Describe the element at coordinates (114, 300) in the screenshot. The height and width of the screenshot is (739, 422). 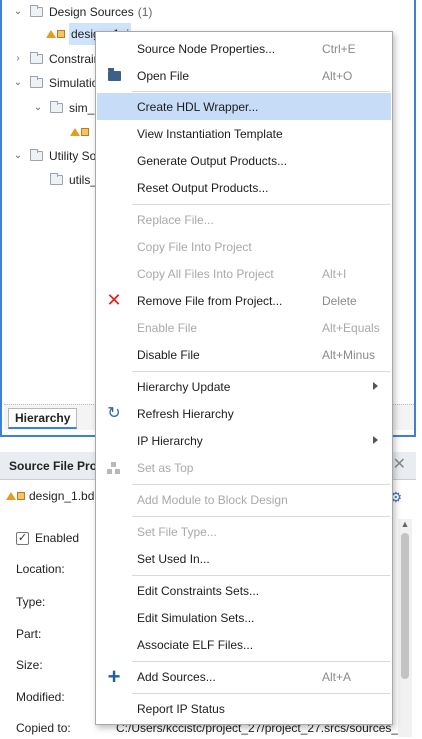
I see `red-x-icon: ✕` at that location.